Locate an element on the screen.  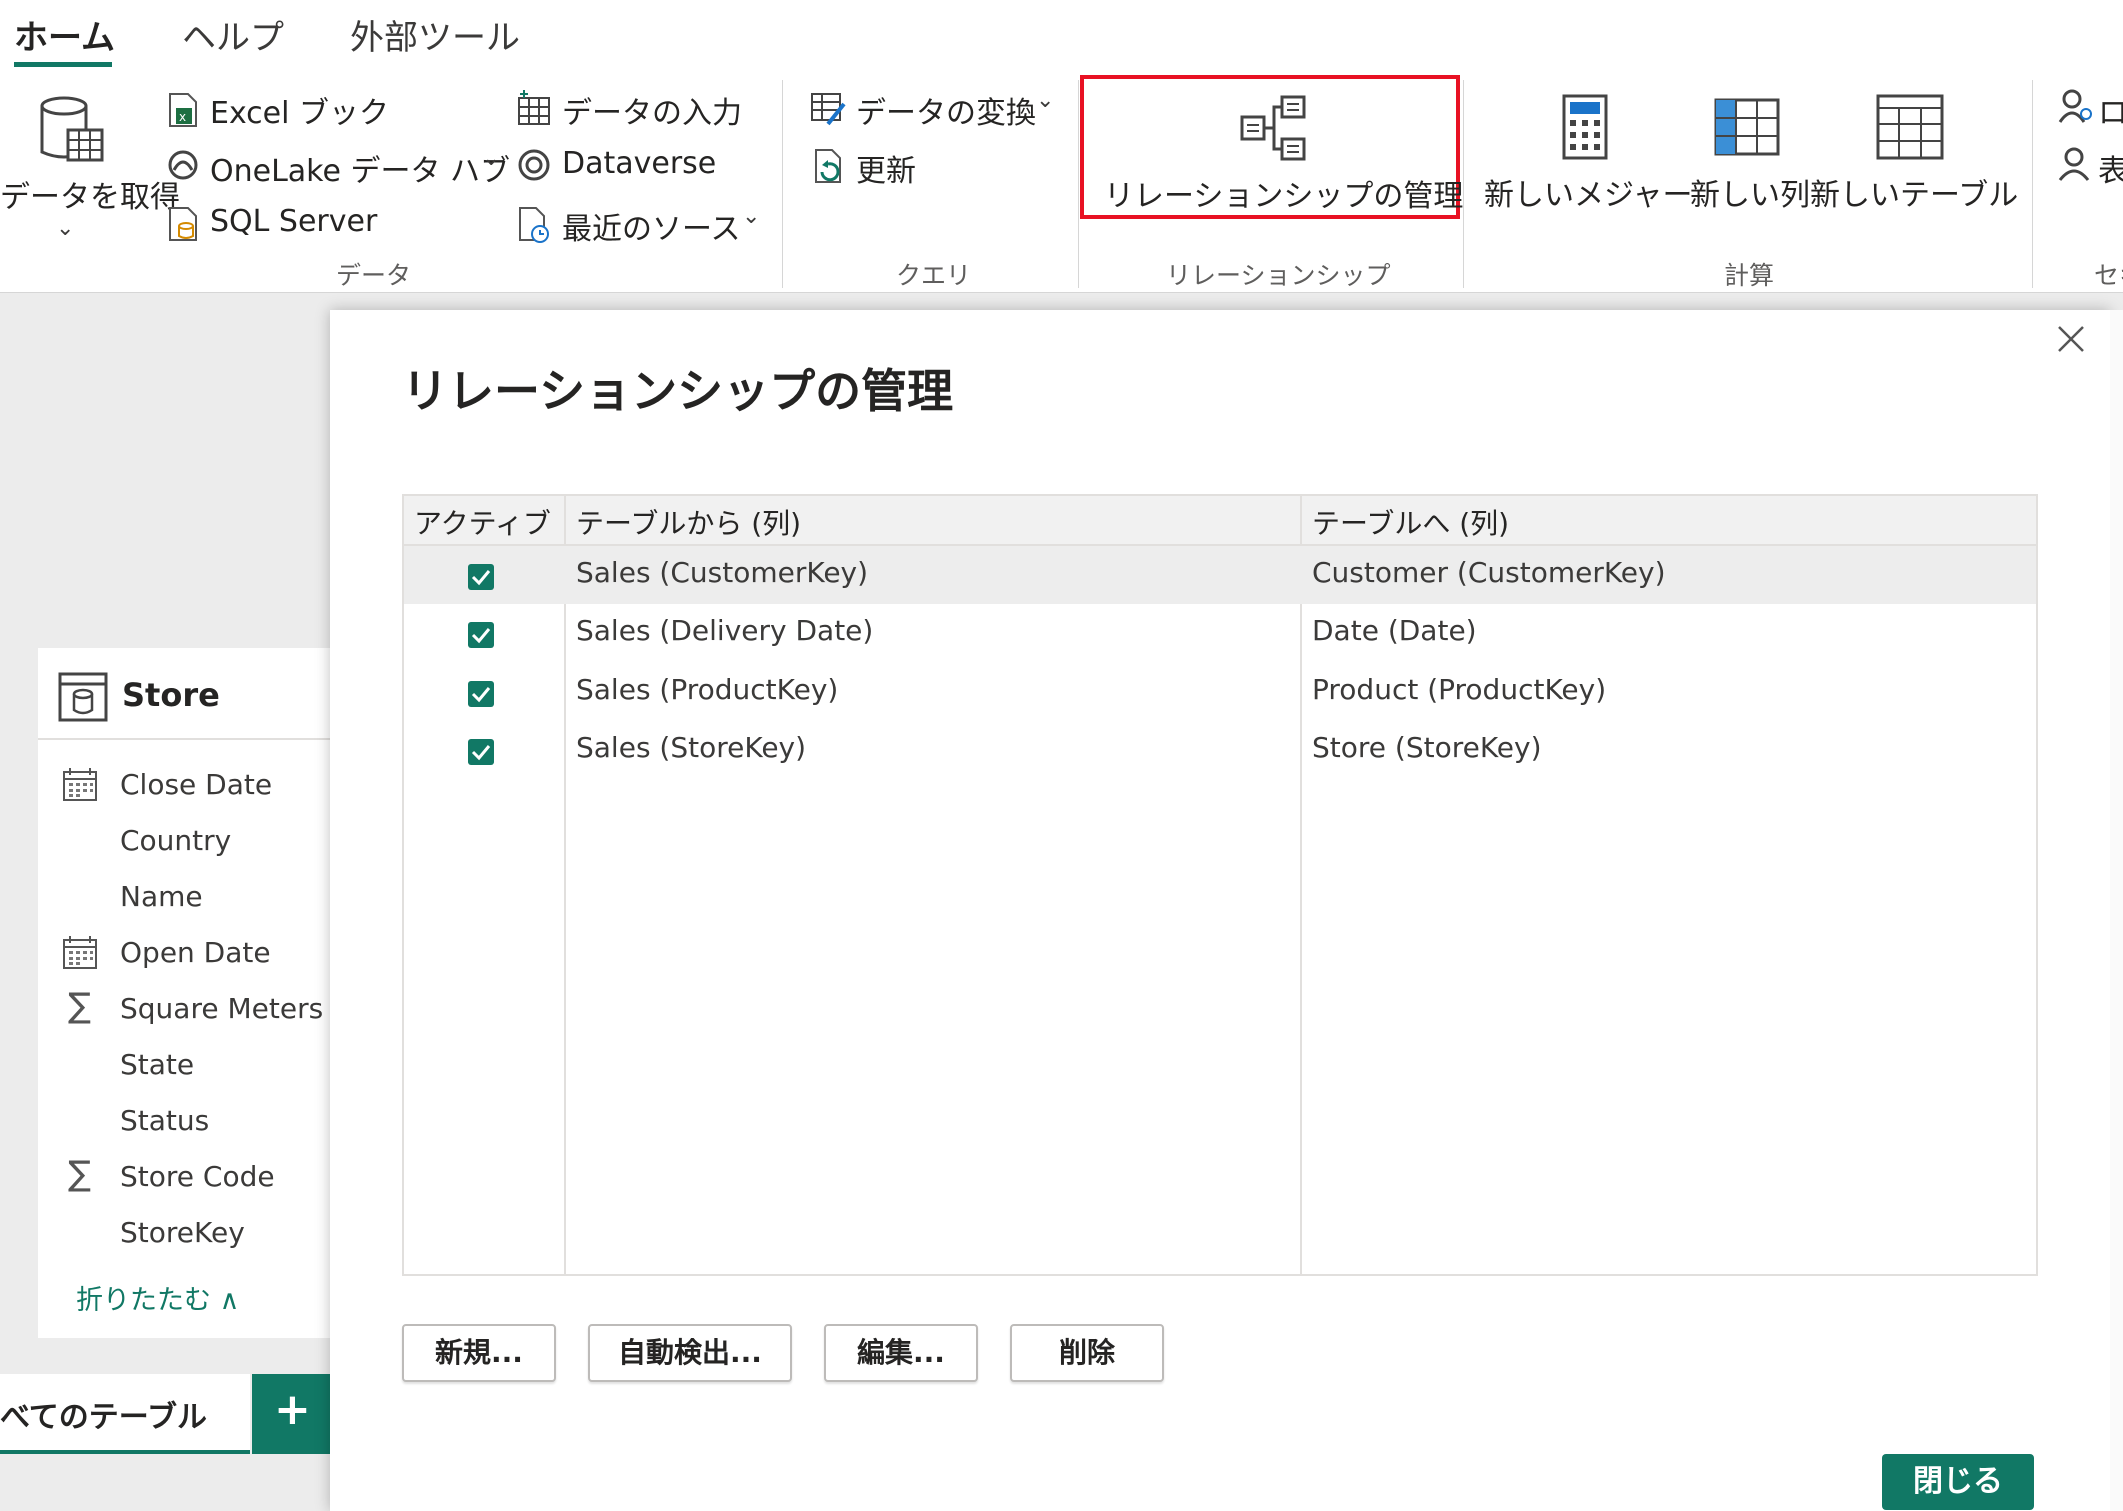
table-icon is located at coordinates (83, 697).